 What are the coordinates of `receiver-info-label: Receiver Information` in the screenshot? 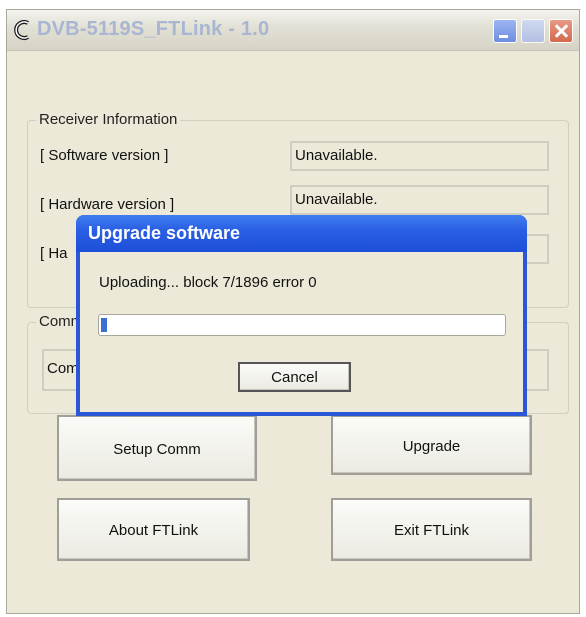 It's located at (108, 119).